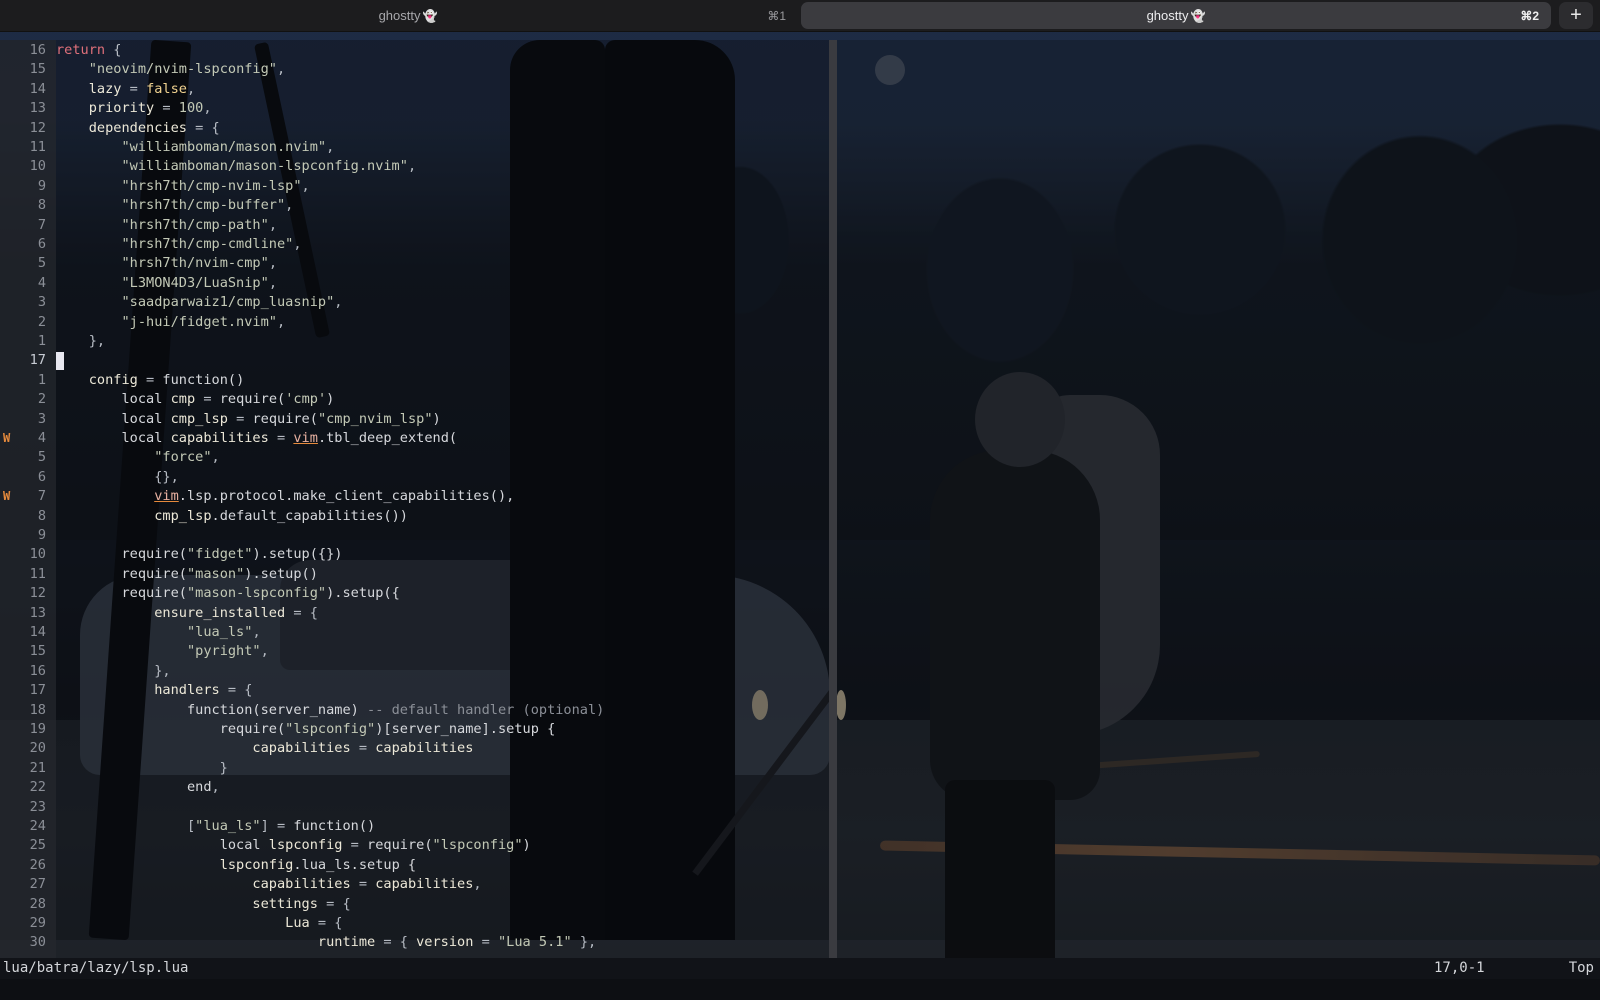  Describe the element at coordinates (414, 244) in the screenshot. I see `code-line: 6 "hrsh7th/cmp-cmdline",` at that location.